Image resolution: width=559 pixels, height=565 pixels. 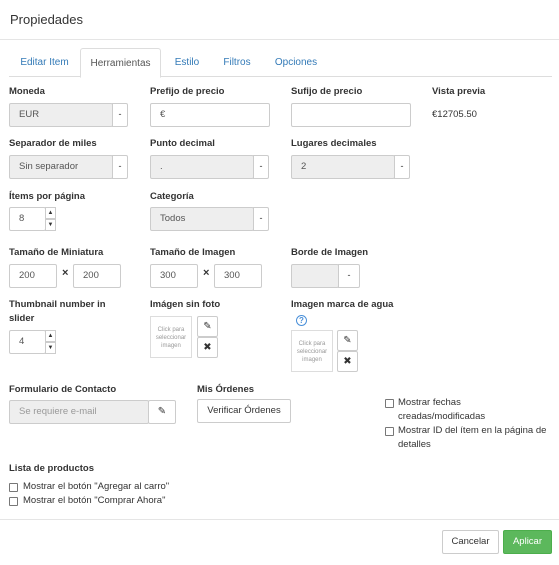 I want to click on tab-editar-item: Editar Item, so click(x=44, y=62).